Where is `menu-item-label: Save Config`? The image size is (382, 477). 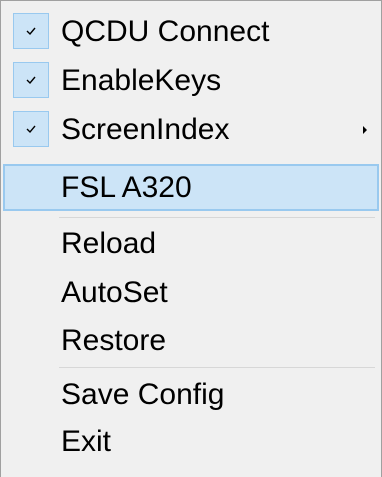 menu-item-label: Save Config is located at coordinates (143, 394).